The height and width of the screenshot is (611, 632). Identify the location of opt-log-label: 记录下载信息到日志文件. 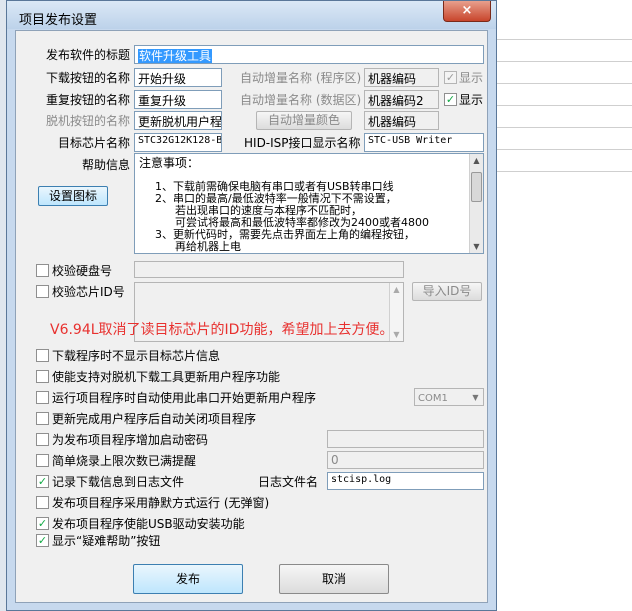
(118, 482).